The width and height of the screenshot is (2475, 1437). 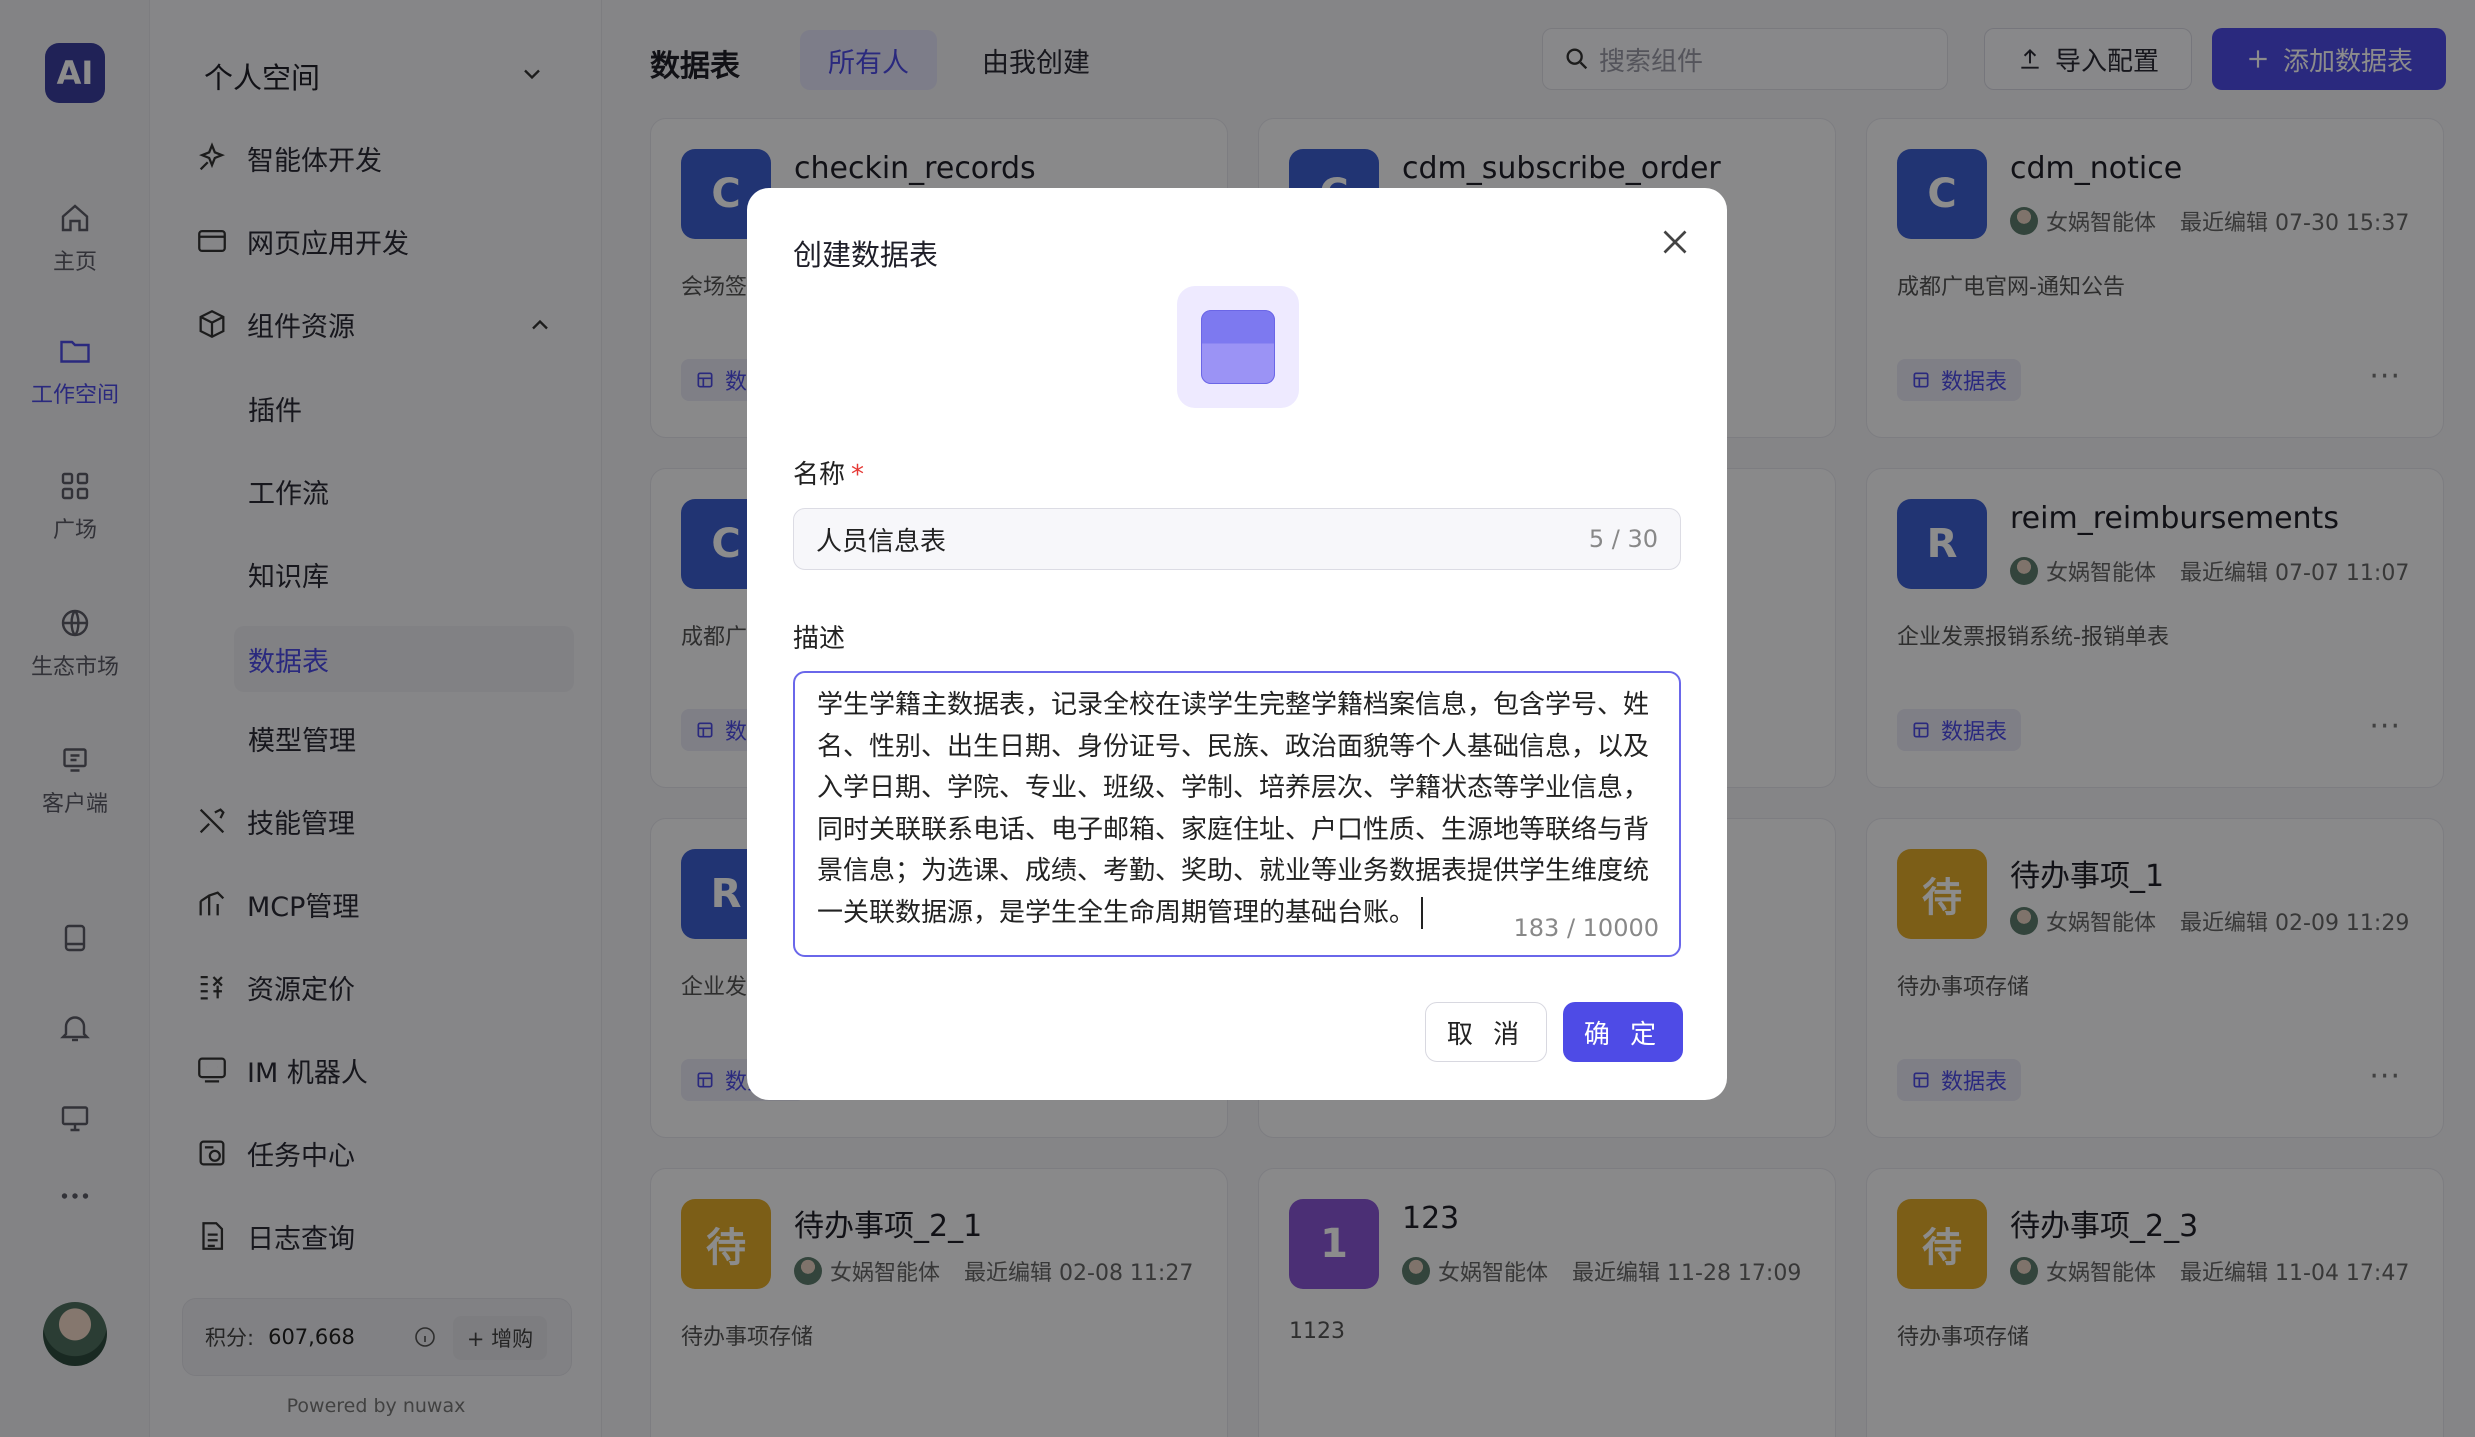 What do you see at coordinates (819, 475) in the screenshot?
I see `name-label-text: 名称` at bounding box center [819, 475].